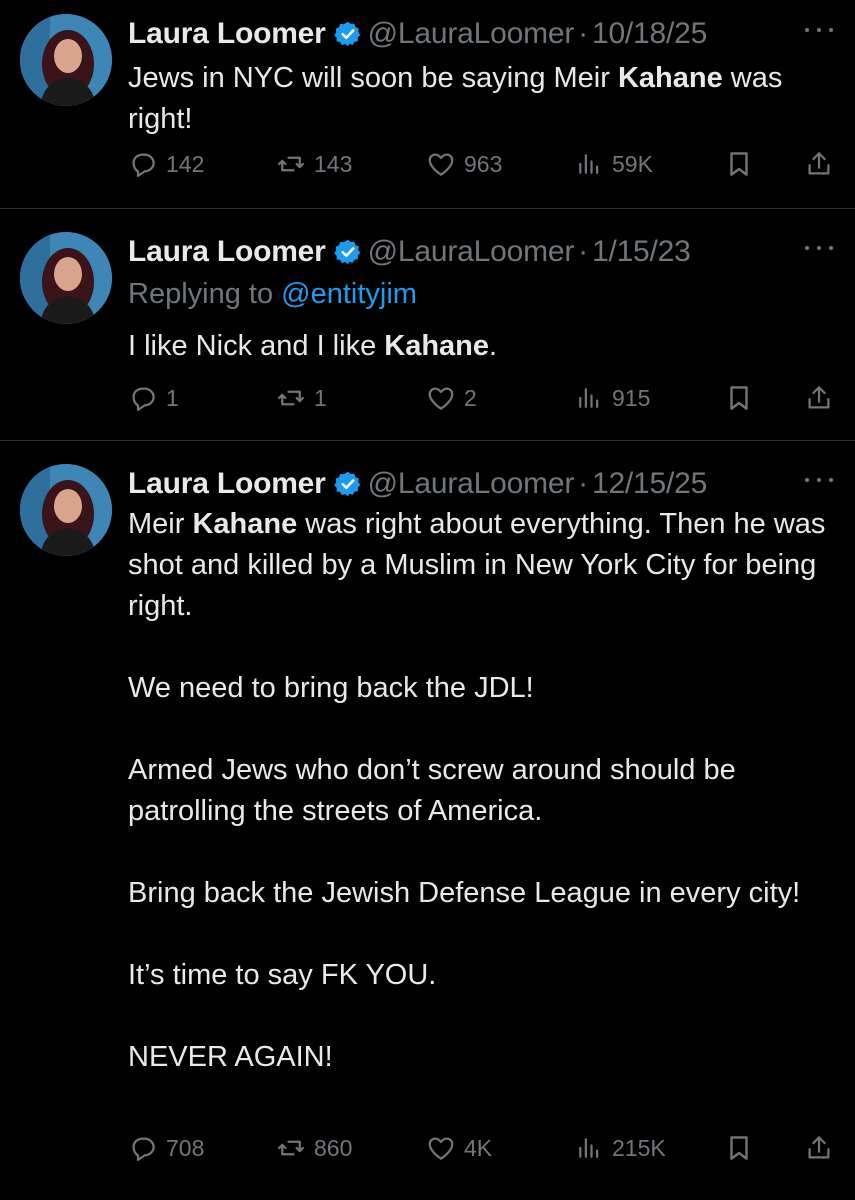 This screenshot has width=855, height=1200. What do you see at coordinates (459, 1148) in the screenshot?
I see `like-button: 4K` at bounding box center [459, 1148].